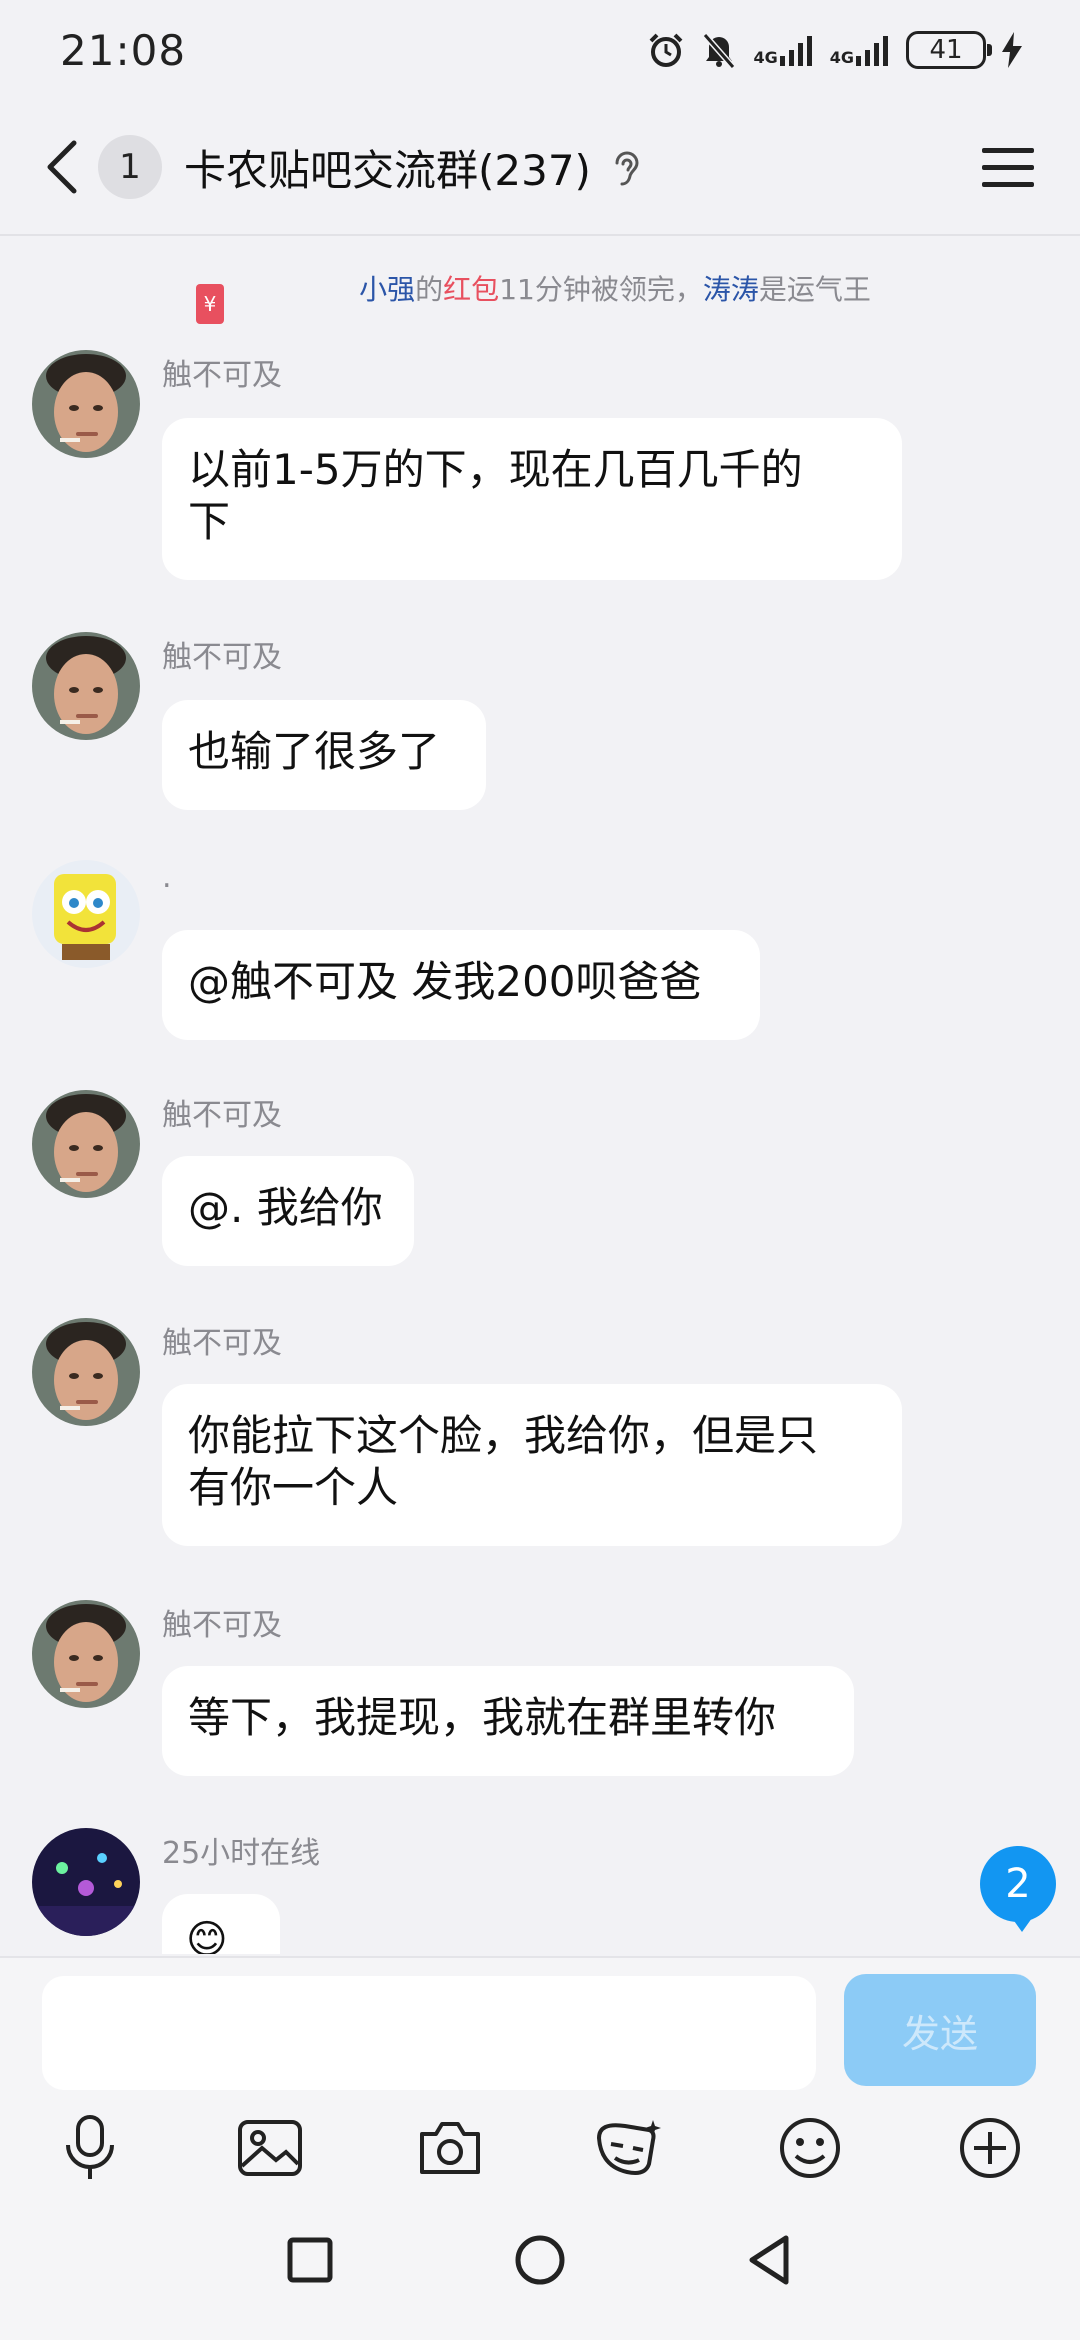 The width and height of the screenshot is (1080, 2340). Describe the element at coordinates (270, 2148) in the screenshot. I see `image-icon` at that location.